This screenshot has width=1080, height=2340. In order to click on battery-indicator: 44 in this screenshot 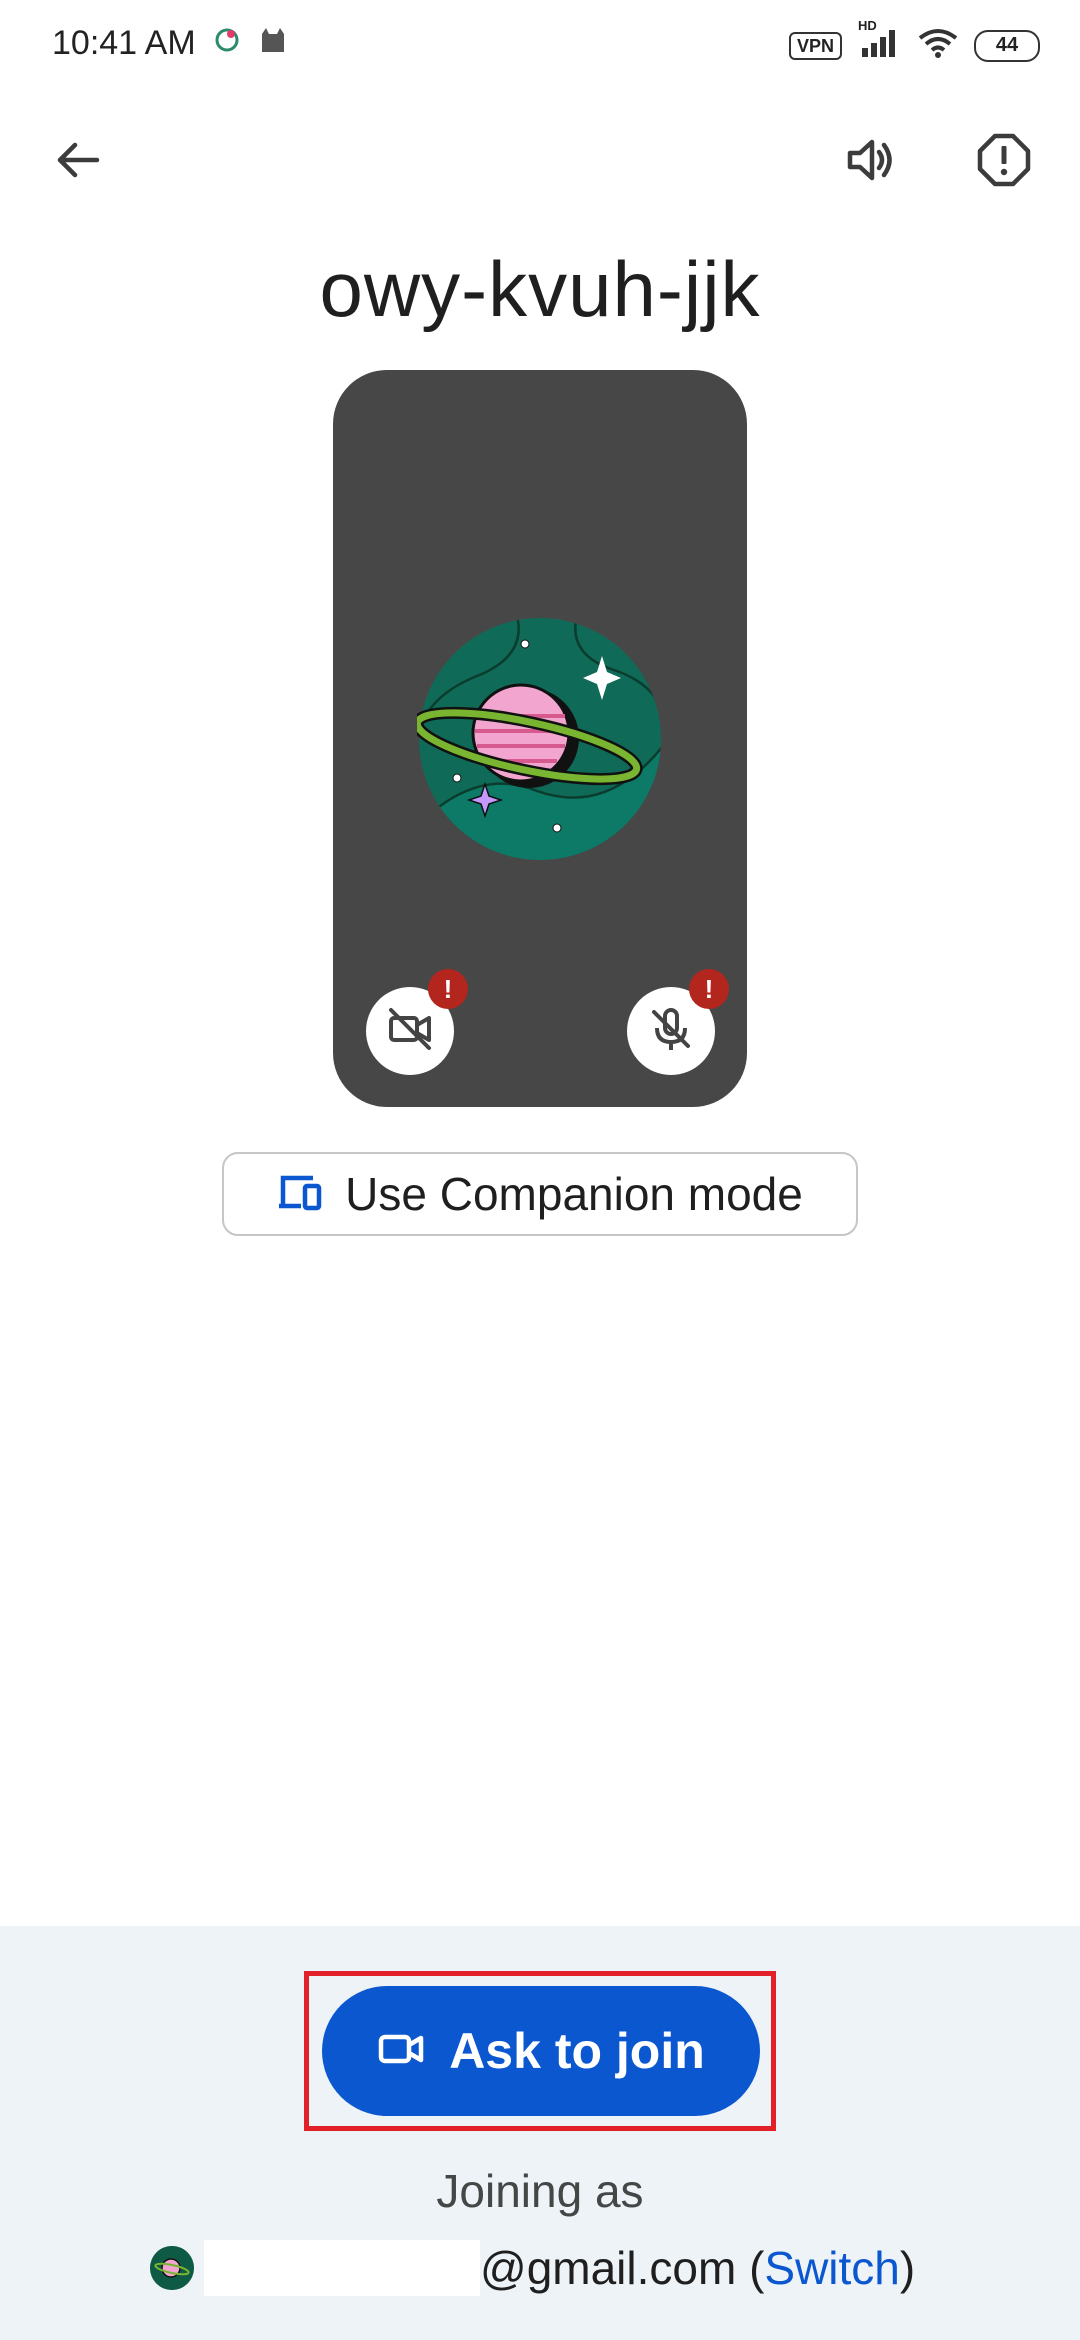, I will do `click(1007, 45)`.